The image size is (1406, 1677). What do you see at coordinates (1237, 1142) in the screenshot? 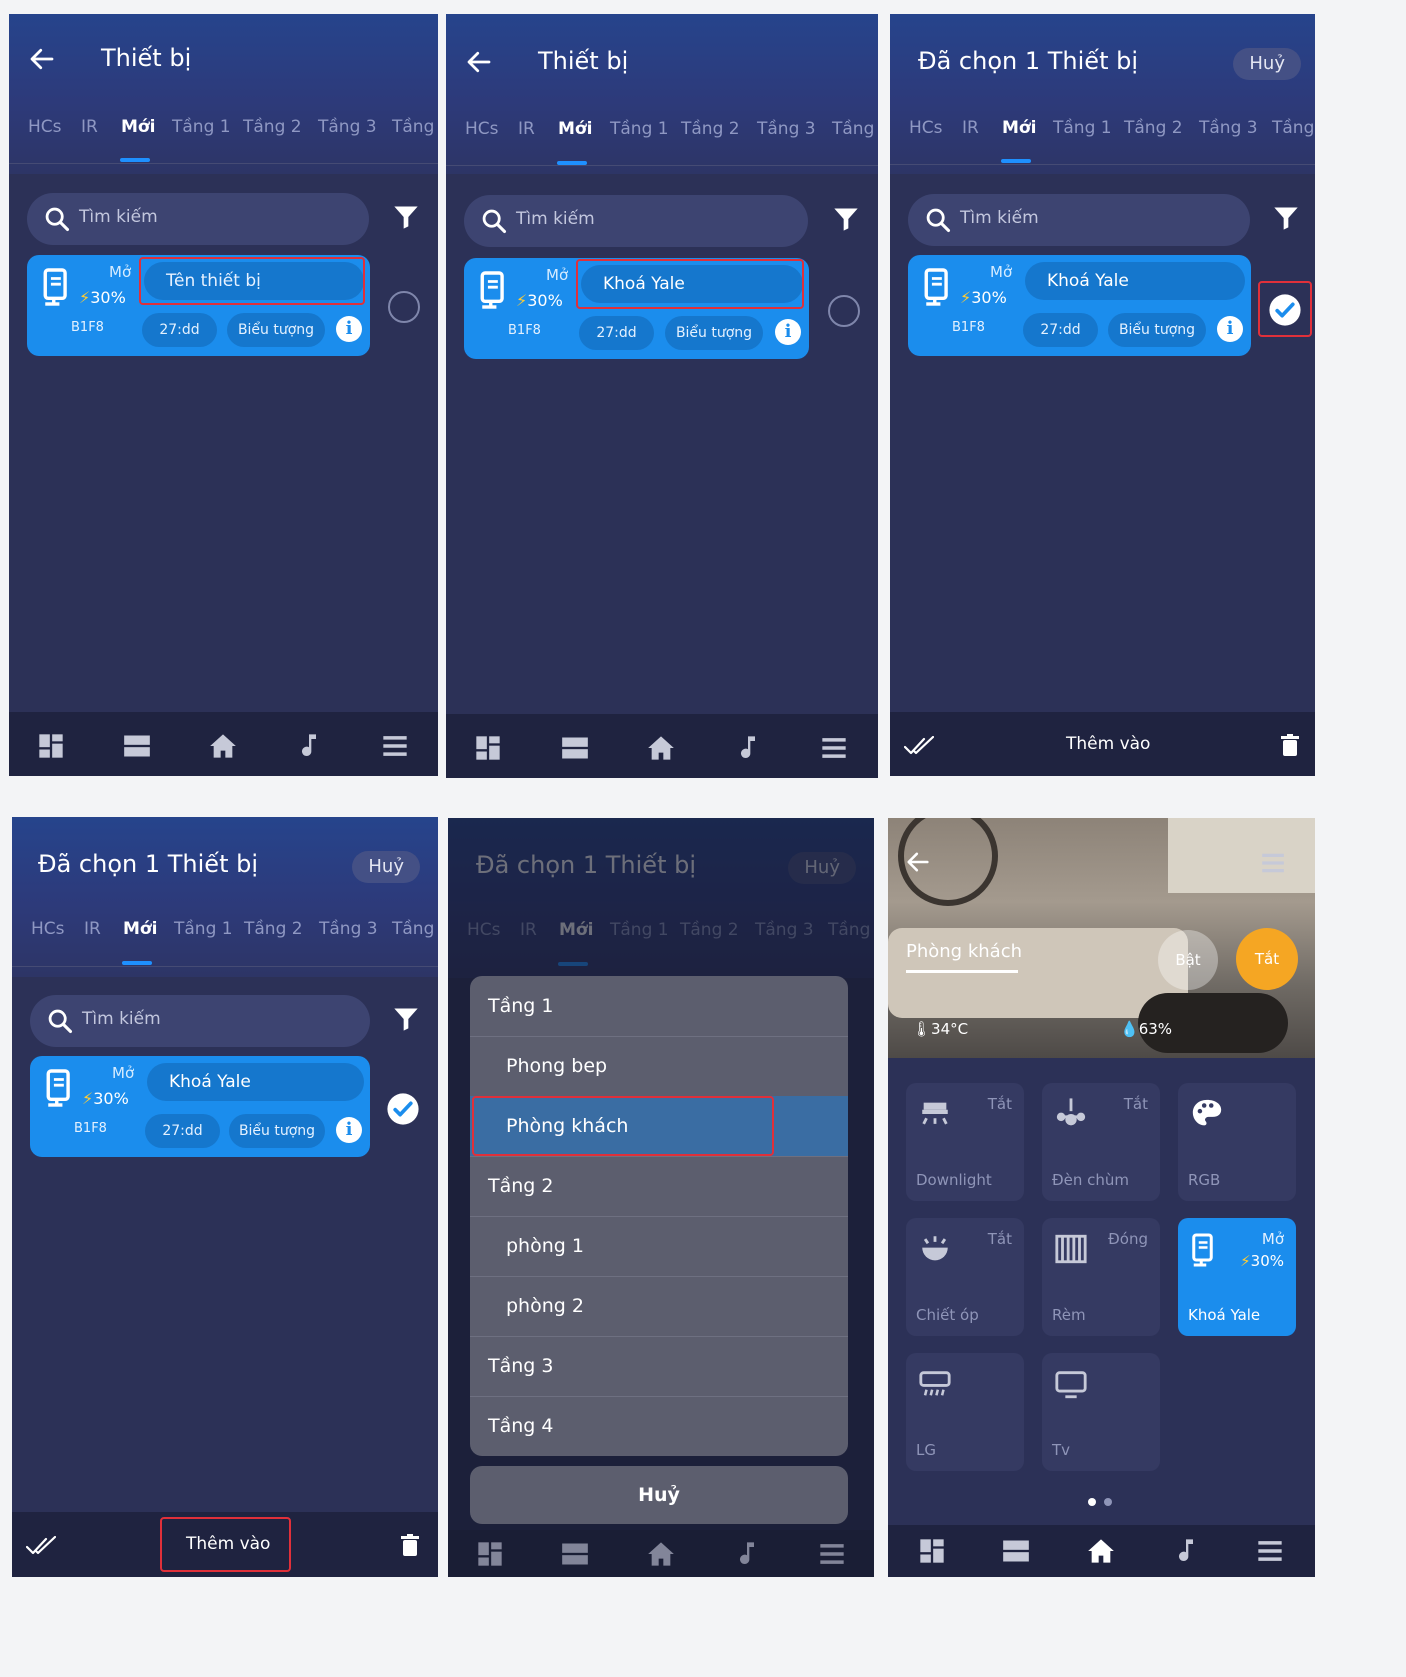
I see `device-tile-rgb: RGB` at bounding box center [1237, 1142].